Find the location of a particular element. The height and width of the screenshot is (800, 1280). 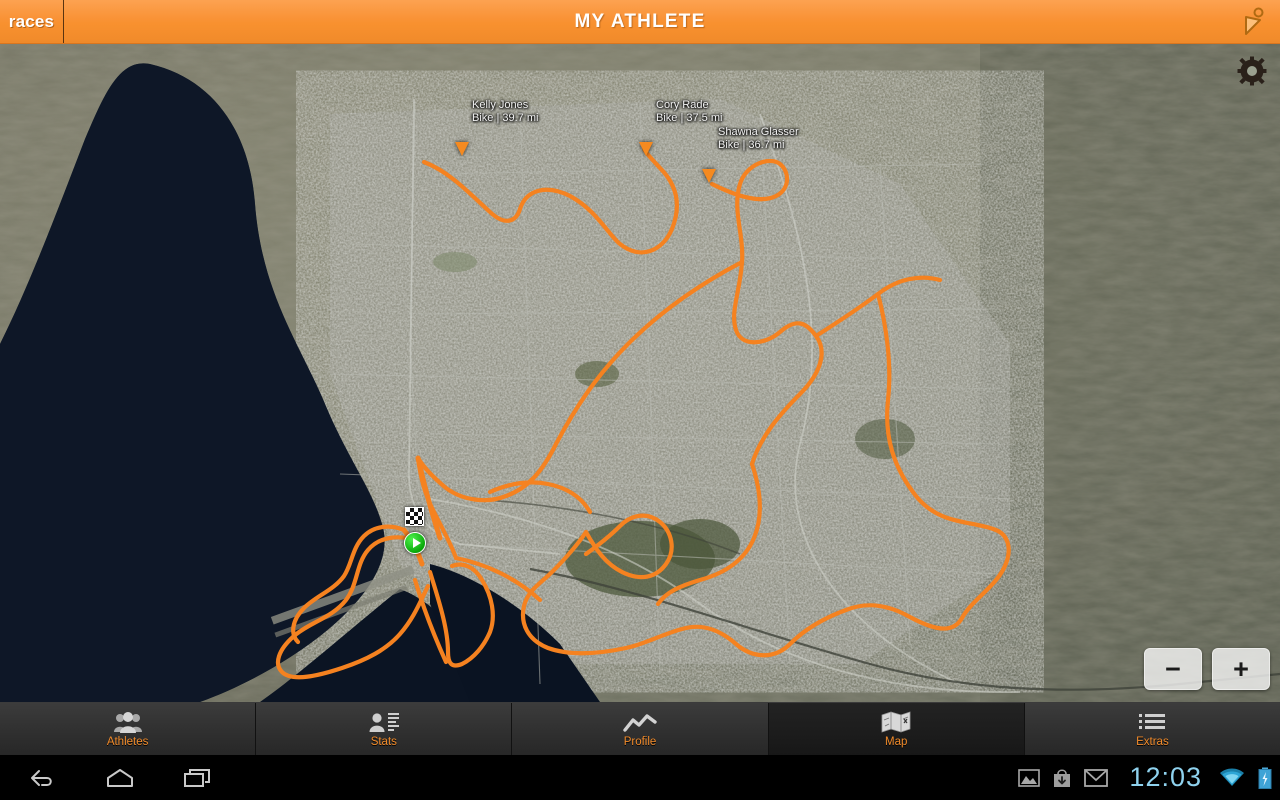

tab-extras: Extras is located at coordinates (1152, 729).